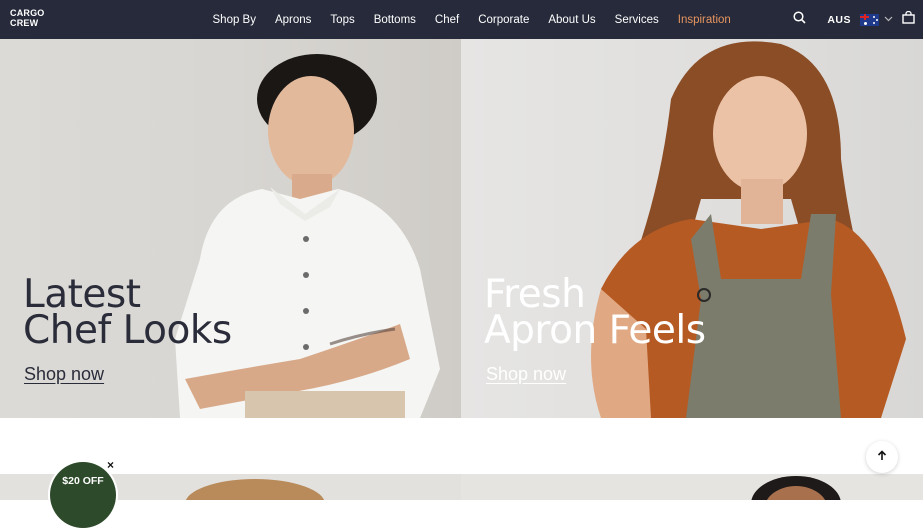  I want to click on nav-item-about-us: About Us, so click(572, 20).